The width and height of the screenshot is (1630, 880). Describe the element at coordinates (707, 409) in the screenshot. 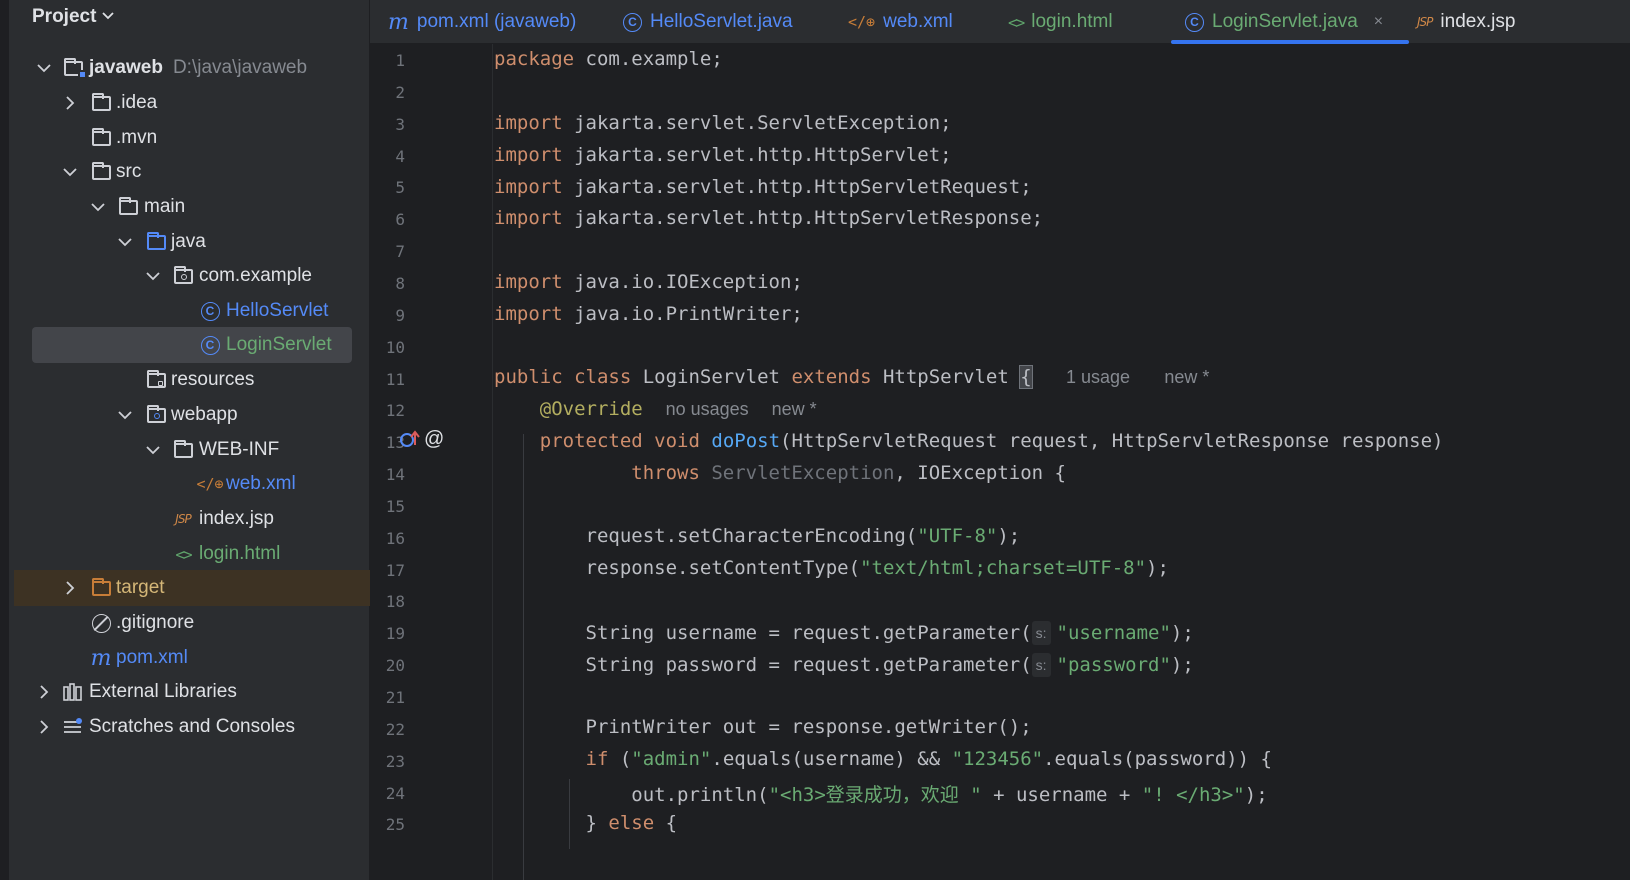

I see `usages-hint: no usages` at that location.